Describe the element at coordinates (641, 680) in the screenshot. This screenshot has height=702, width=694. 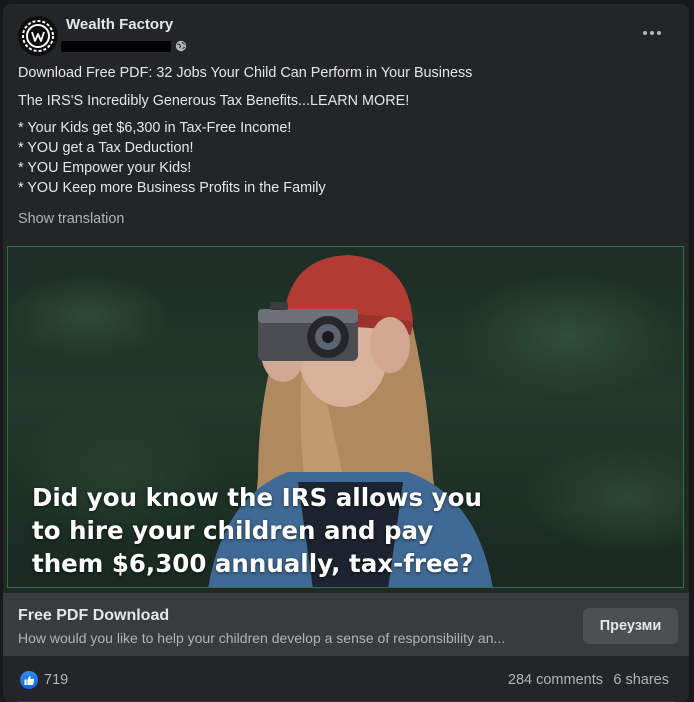
I see `shares-count: 6 shares` at that location.